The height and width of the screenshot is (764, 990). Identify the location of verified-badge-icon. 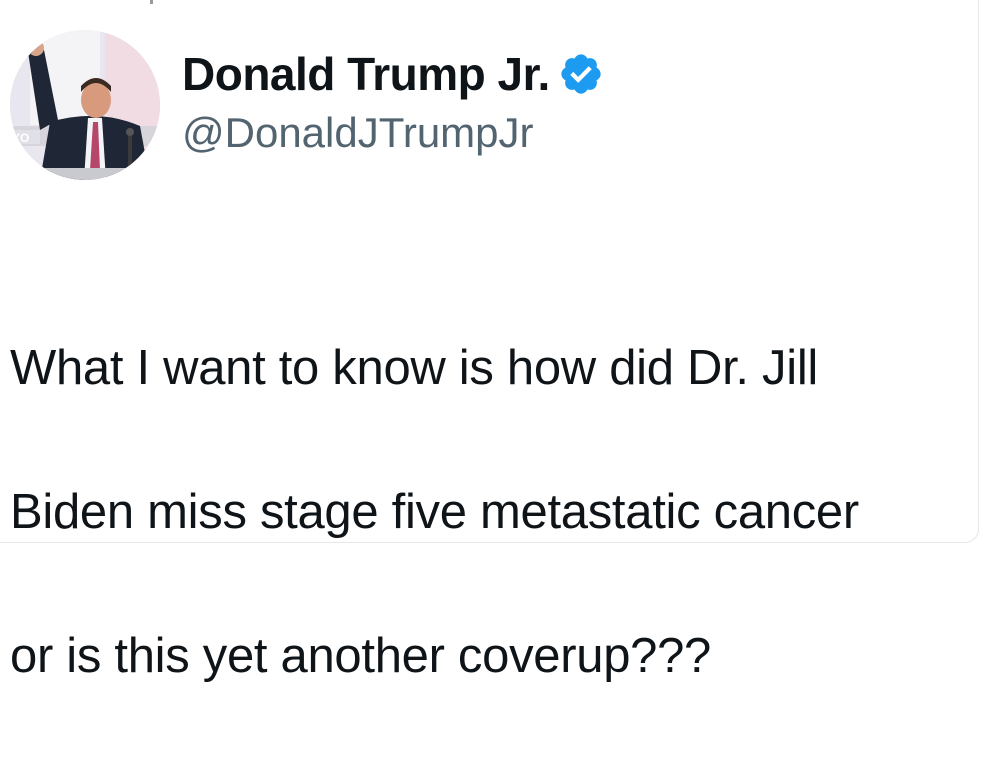
(581, 74).